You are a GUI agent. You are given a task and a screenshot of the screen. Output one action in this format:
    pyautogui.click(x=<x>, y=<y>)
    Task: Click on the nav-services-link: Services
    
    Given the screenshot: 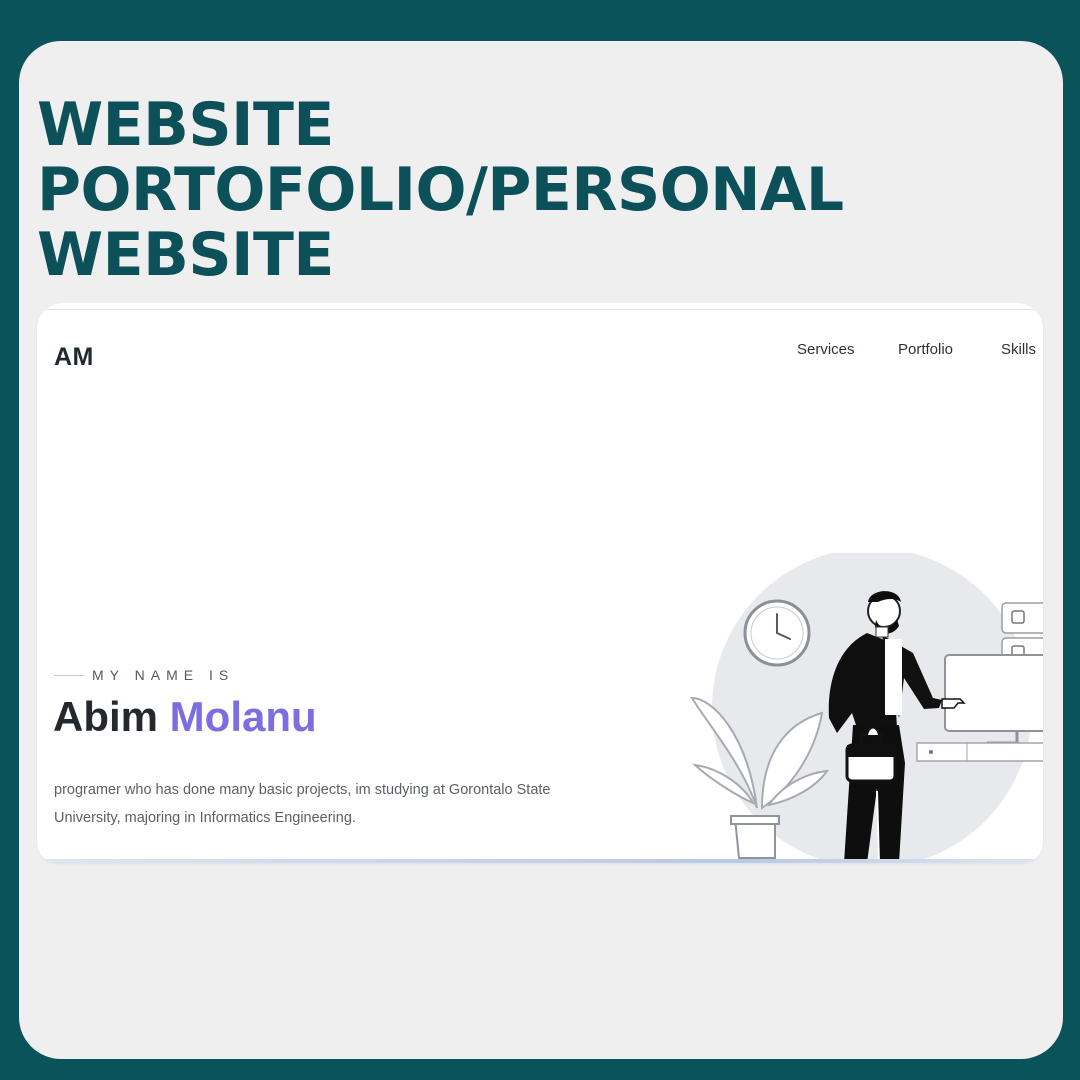 What is the action you would take?
    pyautogui.click(x=826, y=349)
    